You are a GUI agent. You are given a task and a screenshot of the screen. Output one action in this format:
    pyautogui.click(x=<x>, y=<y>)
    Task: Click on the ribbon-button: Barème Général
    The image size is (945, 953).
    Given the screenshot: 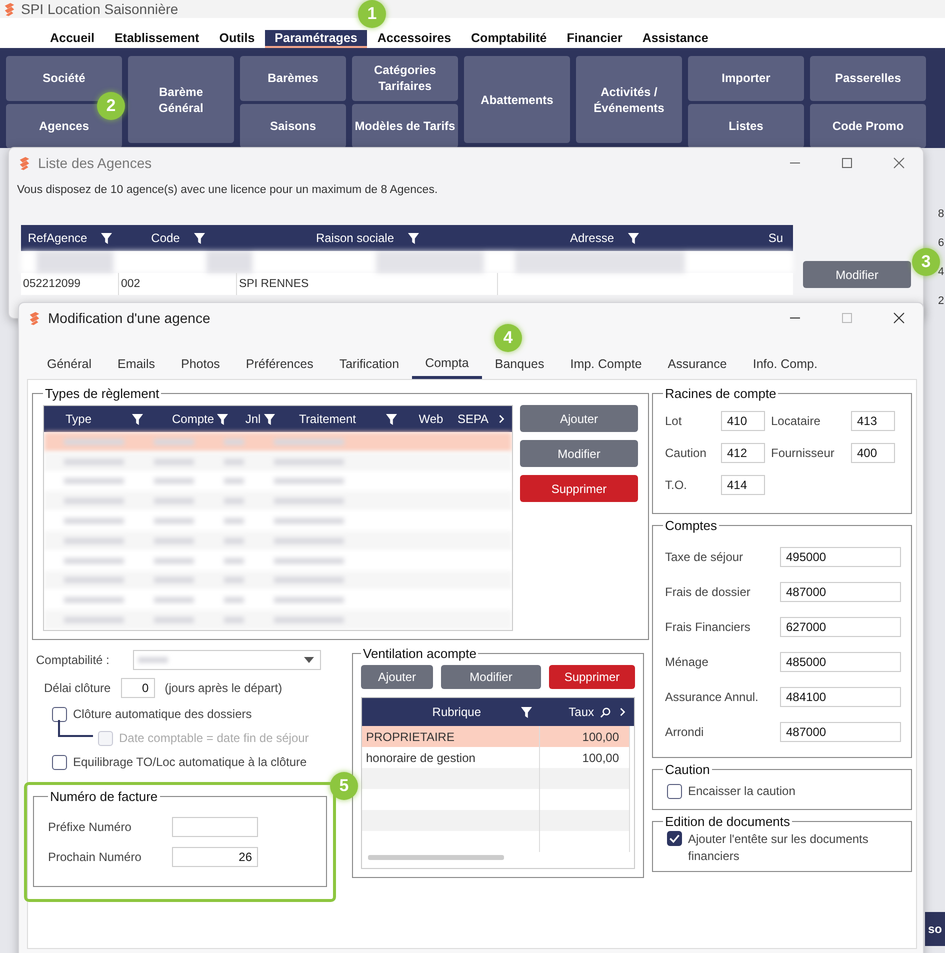 What is the action you would take?
    pyautogui.click(x=181, y=99)
    